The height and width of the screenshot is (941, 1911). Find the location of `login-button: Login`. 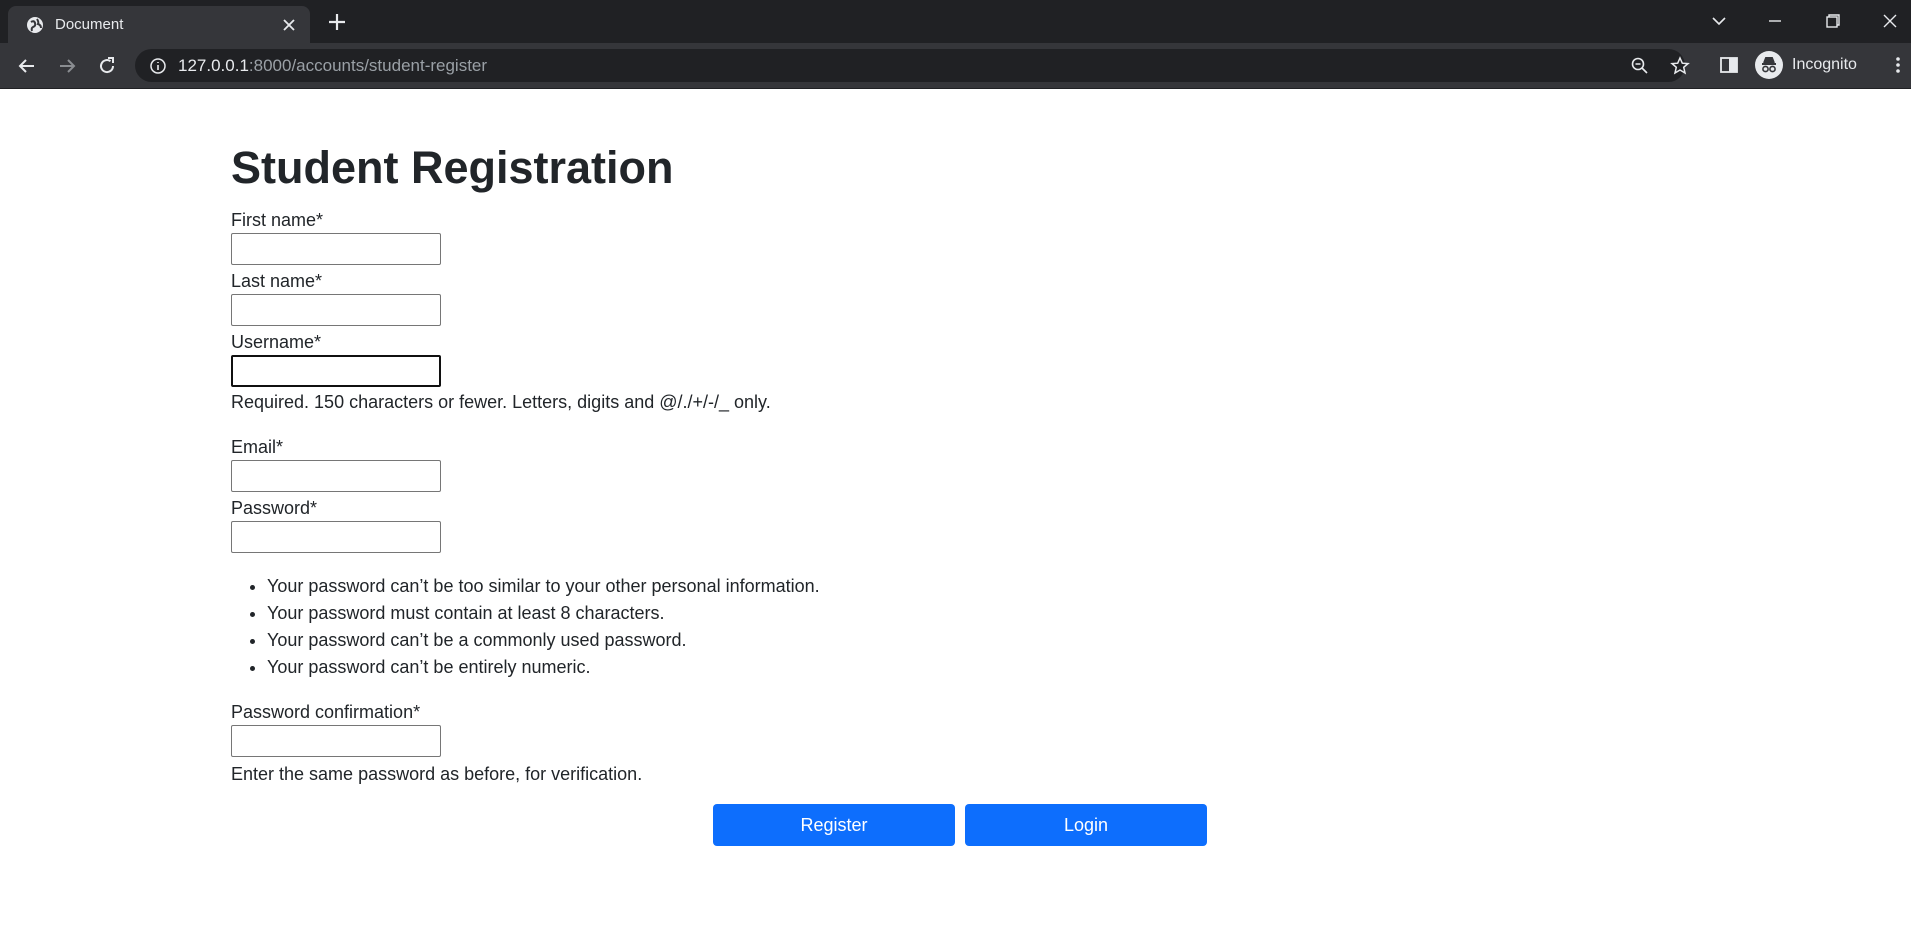

login-button: Login is located at coordinates (1086, 825).